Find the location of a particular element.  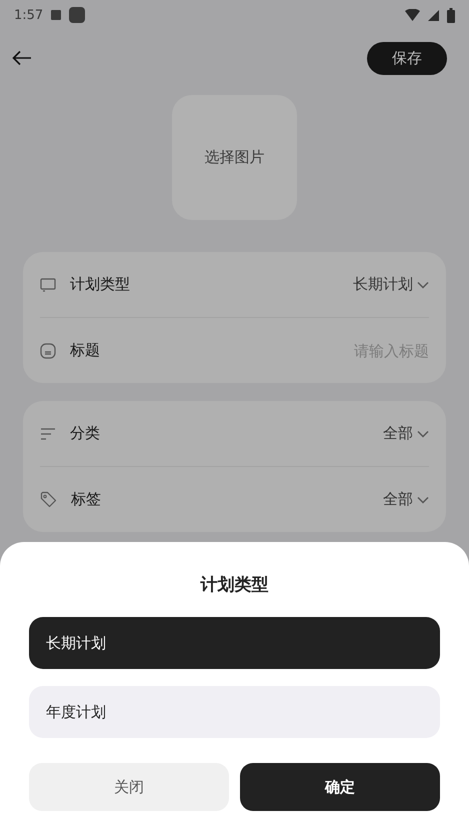

confirm-button: 确定 is located at coordinates (340, 787).